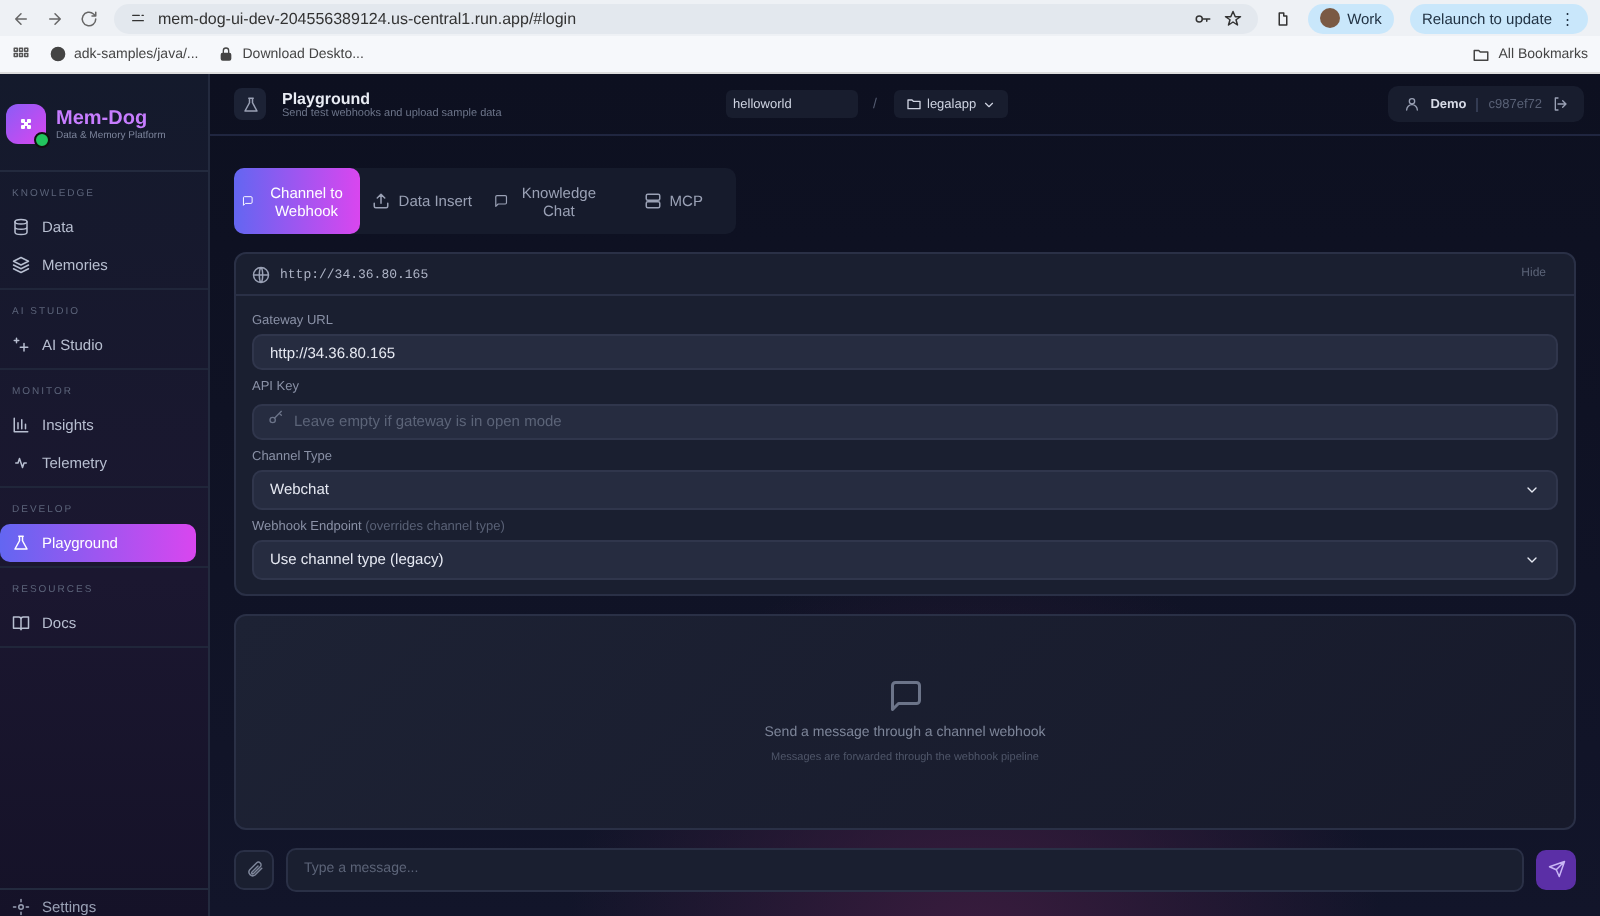 This screenshot has height=916, width=1600. What do you see at coordinates (21, 623) in the screenshot?
I see `book-icon` at bounding box center [21, 623].